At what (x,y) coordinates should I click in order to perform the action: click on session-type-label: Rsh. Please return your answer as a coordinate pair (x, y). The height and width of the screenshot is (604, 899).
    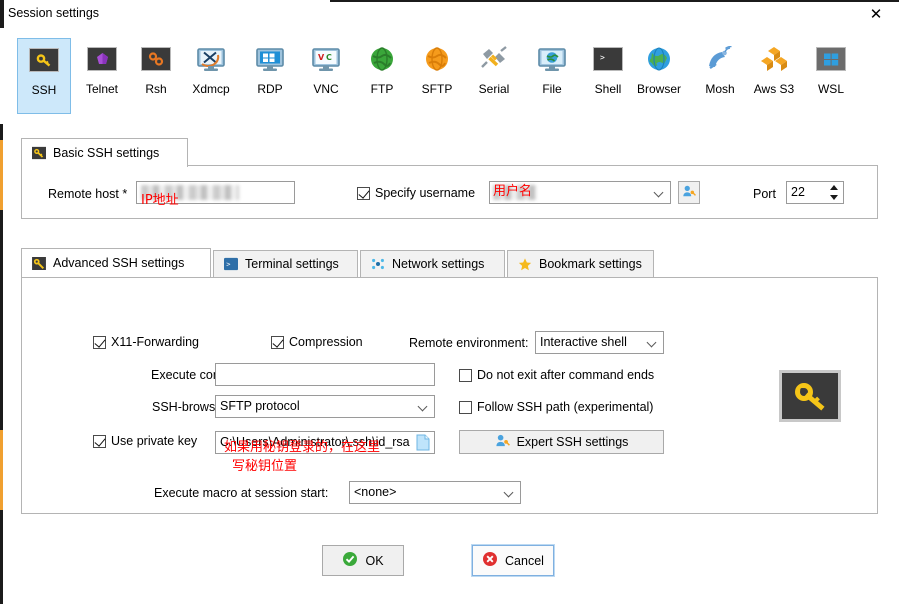
    Looking at the image, I should click on (156, 89).